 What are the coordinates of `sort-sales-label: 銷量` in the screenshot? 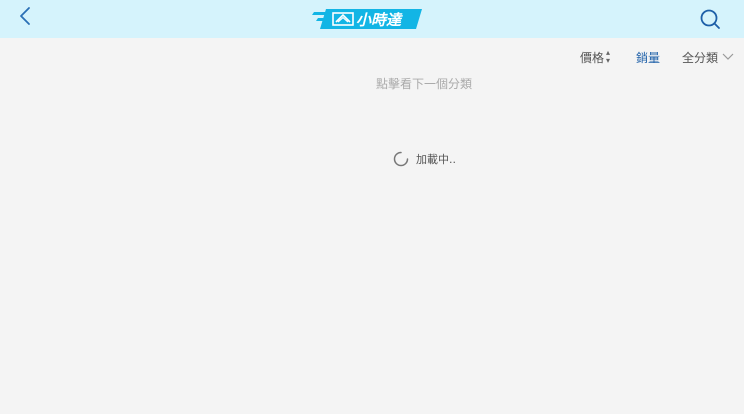 It's located at (647, 57).